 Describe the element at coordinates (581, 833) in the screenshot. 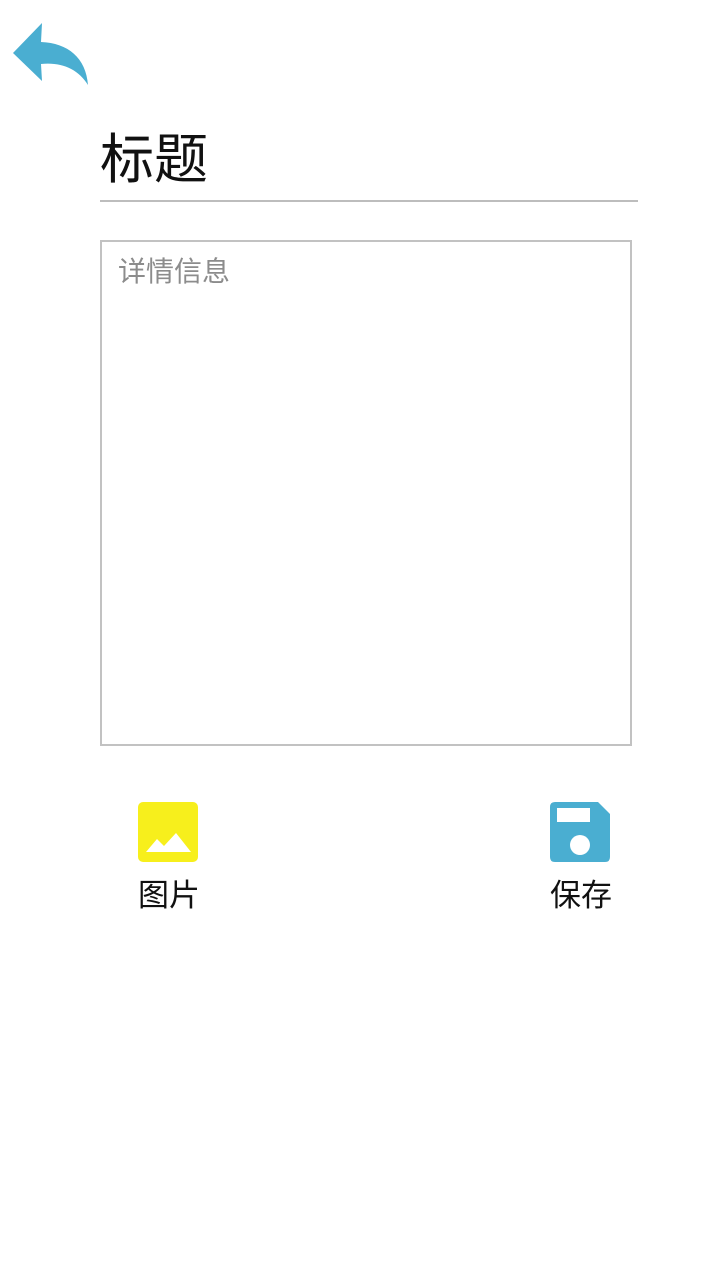

I see `floppy-disk-icon` at that location.